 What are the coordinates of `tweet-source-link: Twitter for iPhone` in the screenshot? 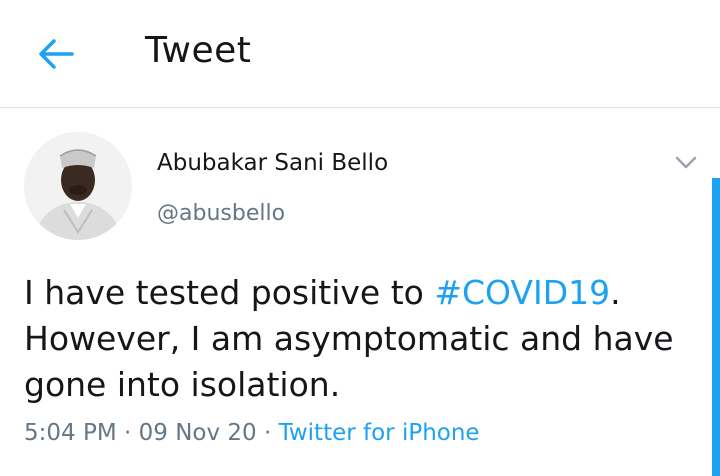 It's located at (379, 433).